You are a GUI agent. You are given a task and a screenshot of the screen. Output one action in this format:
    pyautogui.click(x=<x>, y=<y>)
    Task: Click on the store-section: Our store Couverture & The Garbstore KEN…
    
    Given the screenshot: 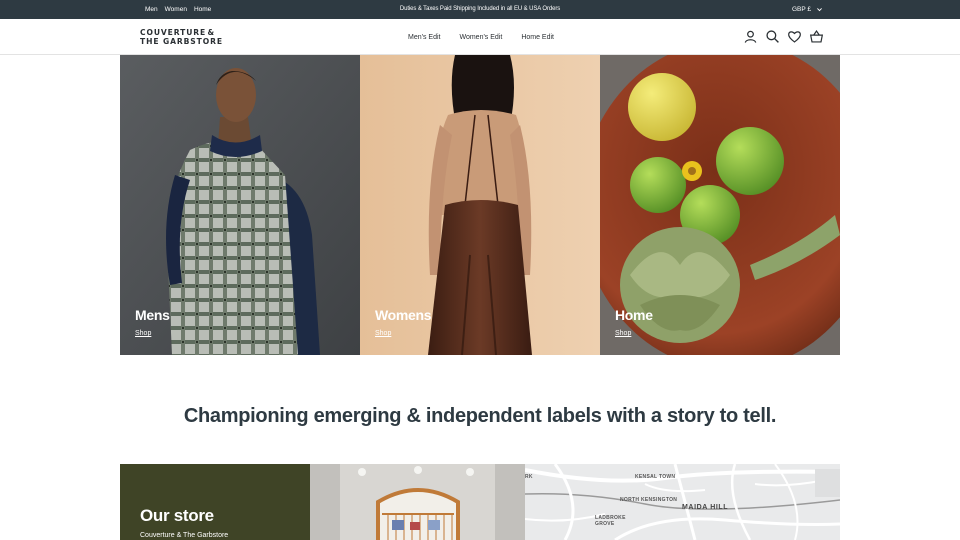 What is the action you would take?
    pyautogui.click(x=480, y=502)
    